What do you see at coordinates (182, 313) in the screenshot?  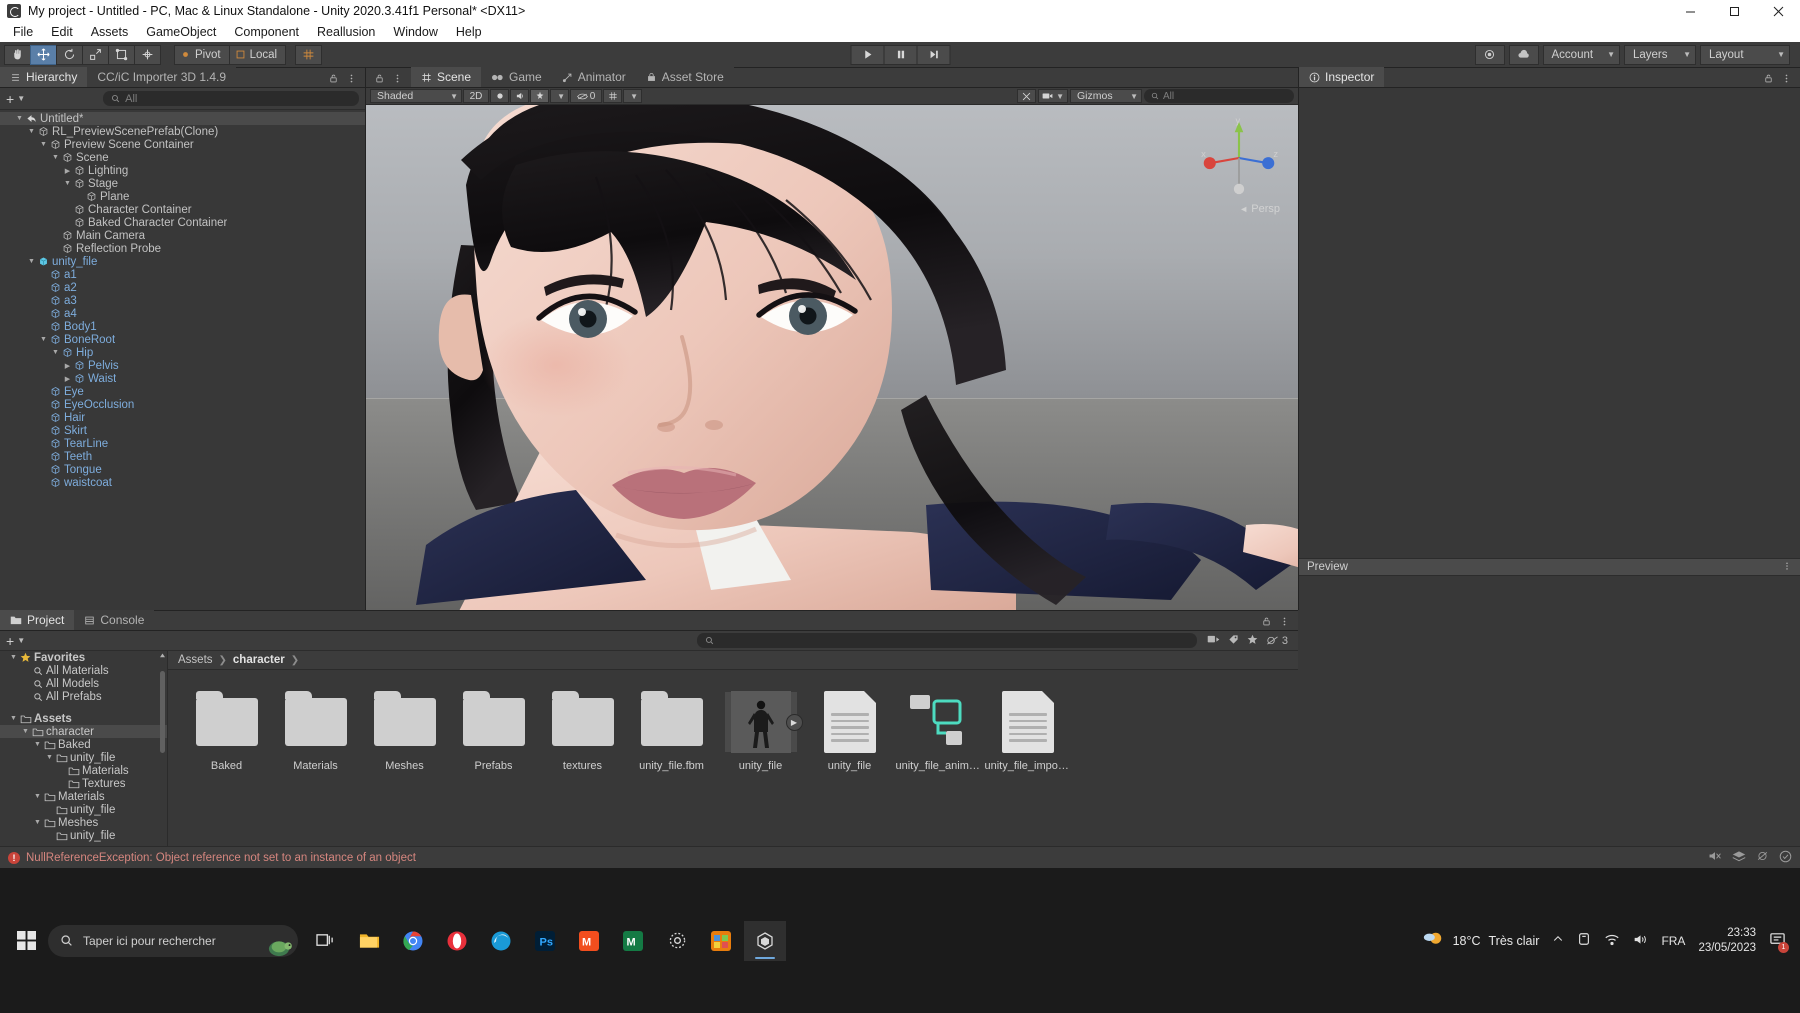 I see `hierarchy-item: a4` at bounding box center [182, 313].